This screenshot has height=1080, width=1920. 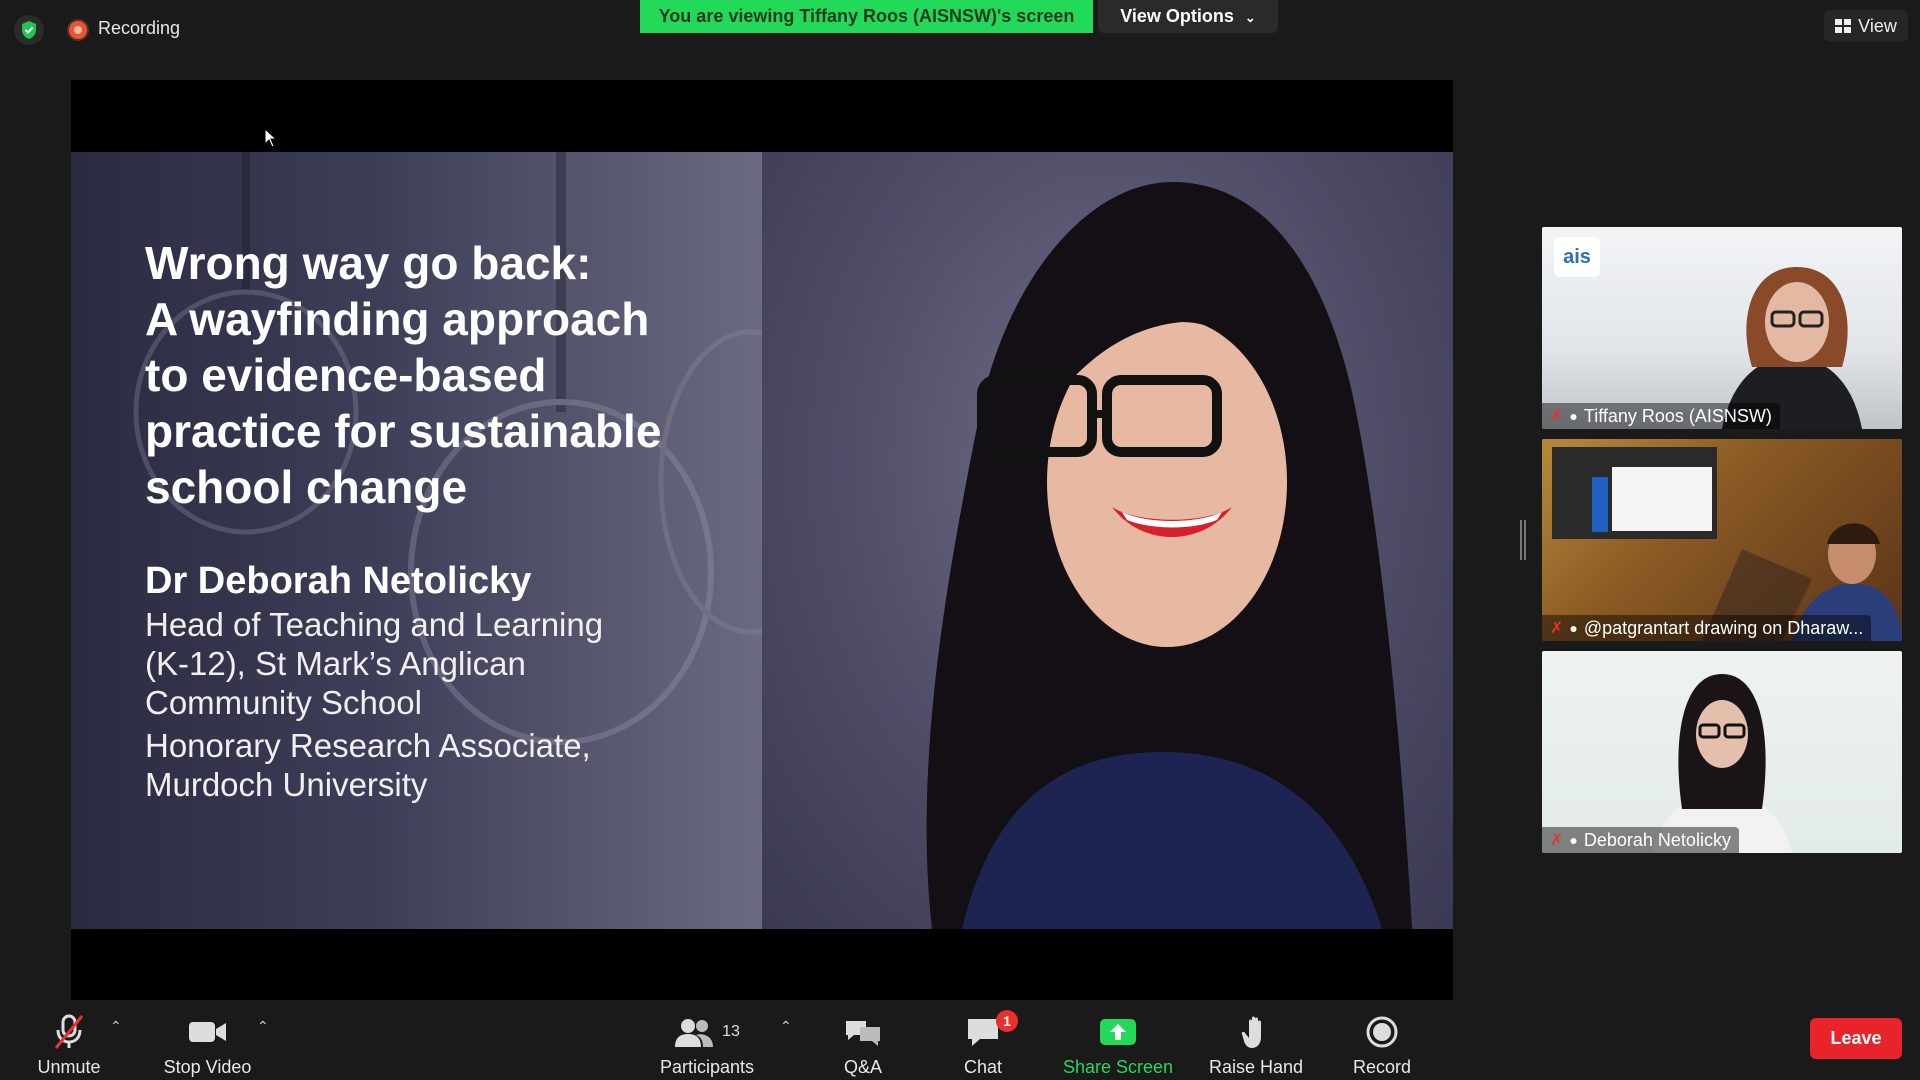 I want to click on raise-hand-button: Raise Hand, so click(x=1256, y=1041).